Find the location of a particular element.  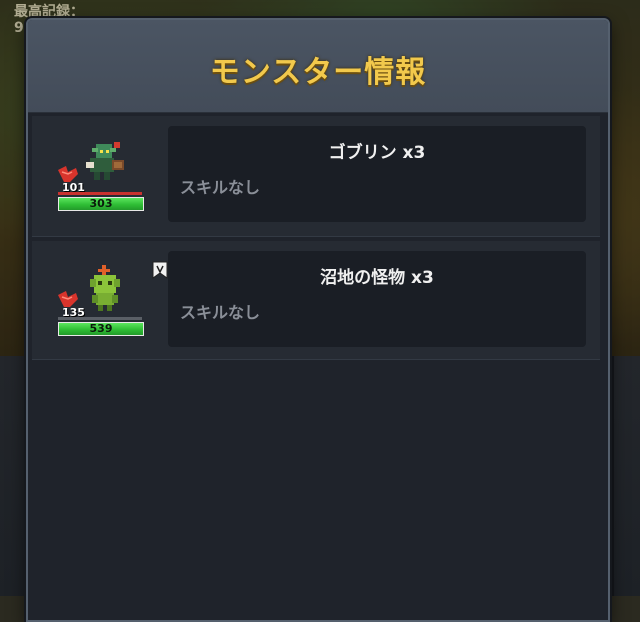

hp-bar: 539 is located at coordinates (101, 329).